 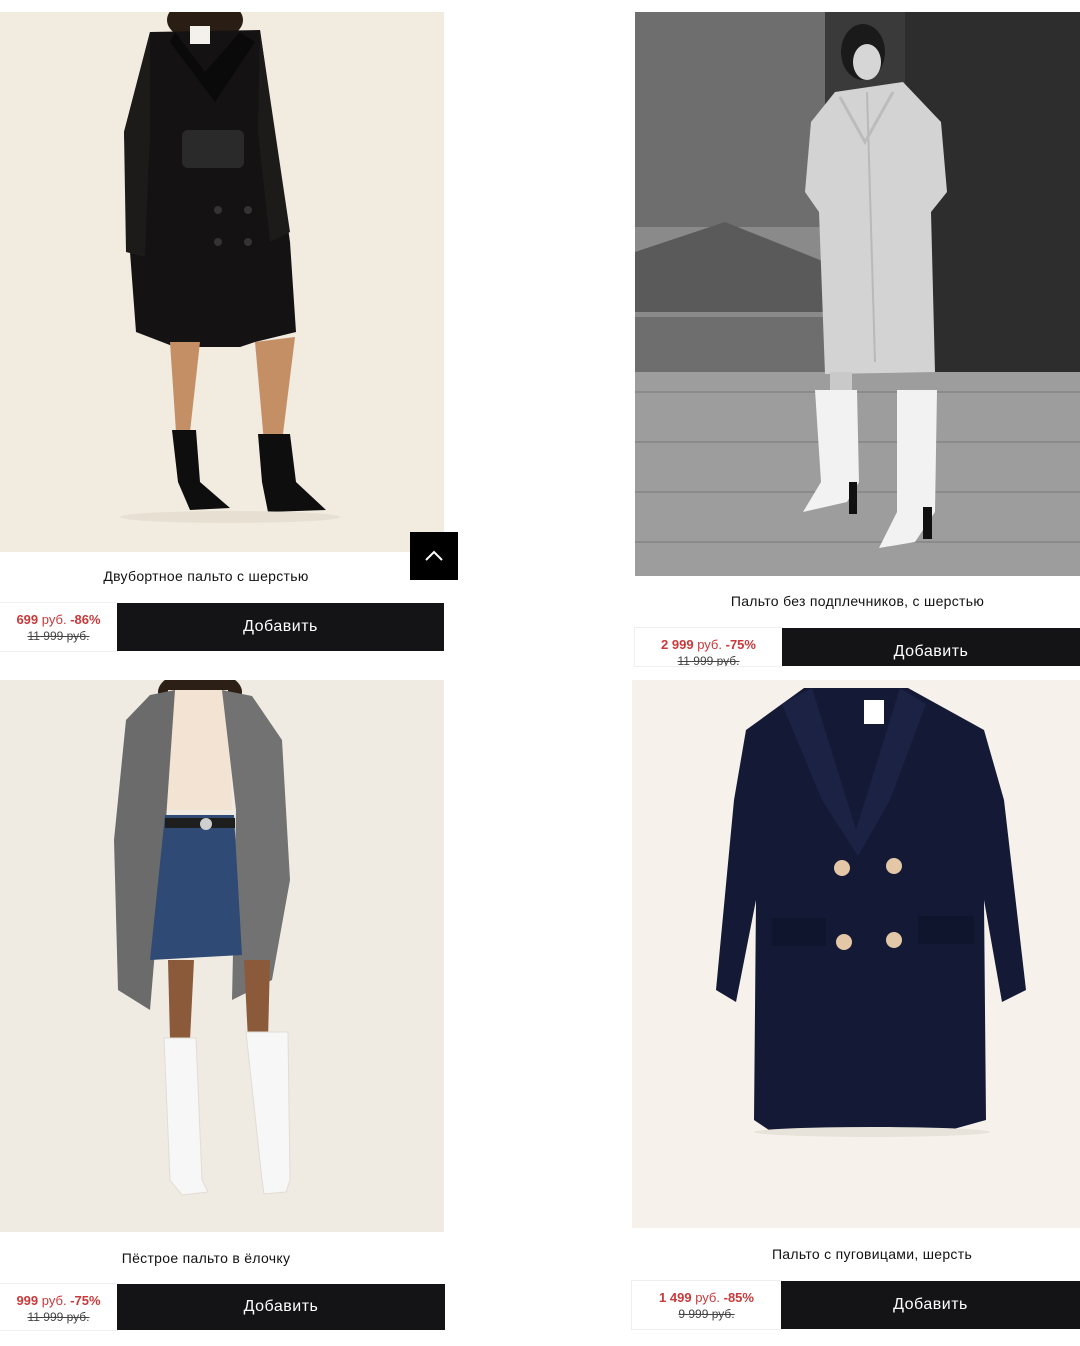 I want to click on discount-percent: -86%, so click(x=85, y=619).